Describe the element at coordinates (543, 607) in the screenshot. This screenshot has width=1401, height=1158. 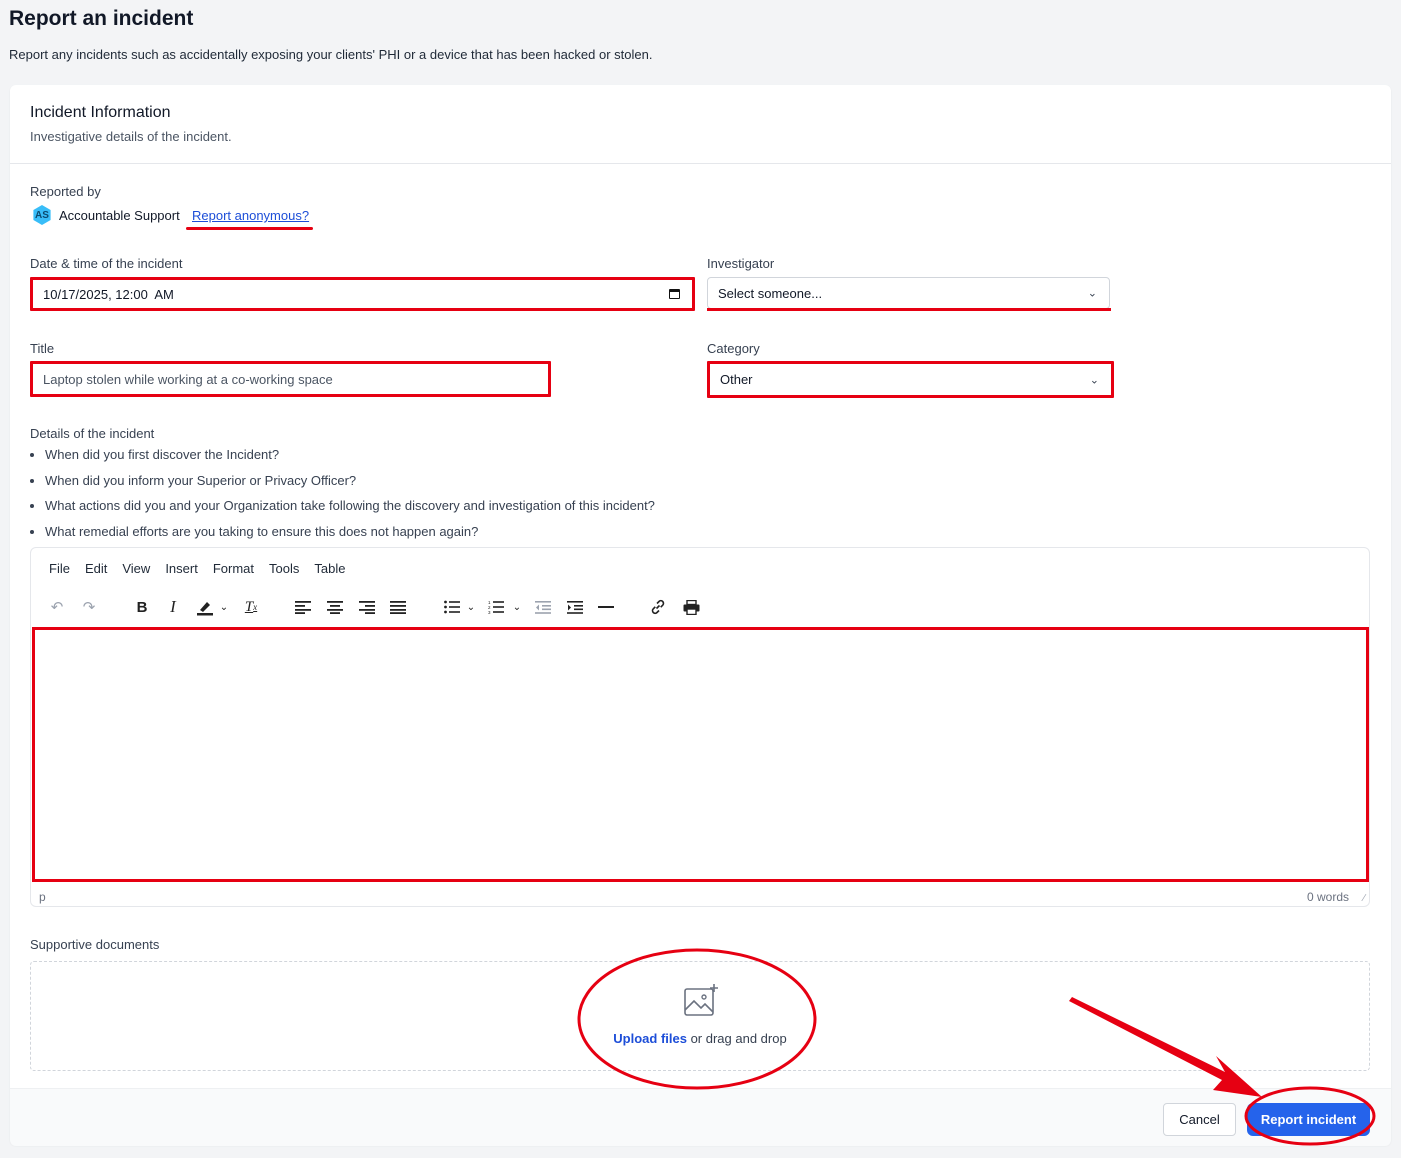
I see `outdent-icon` at that location.